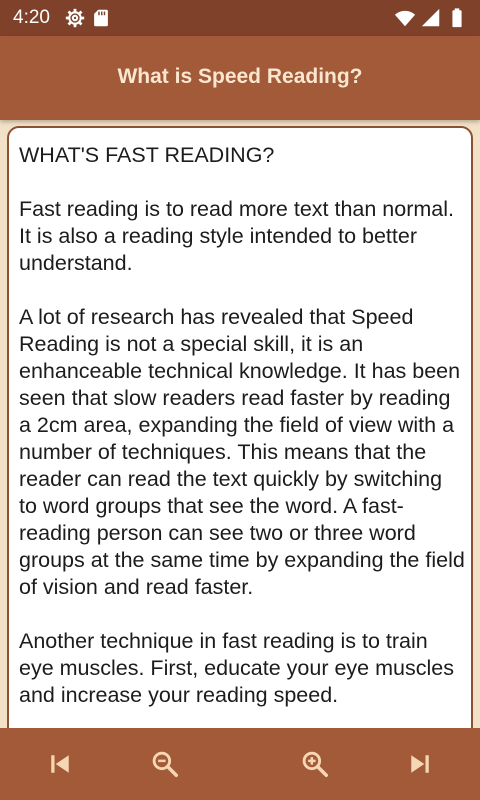 This screenshot has height=800, width=480. I want to click on wifi-icon, so click(405, 18).